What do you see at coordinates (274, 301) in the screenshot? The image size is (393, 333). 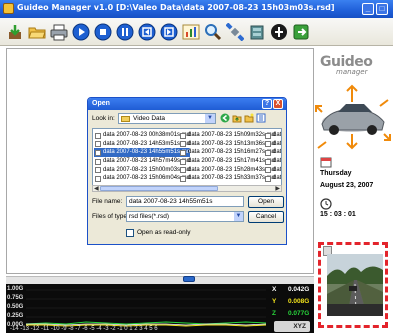 I see `y-axis-label: Y` at bounding box center [274, 301].